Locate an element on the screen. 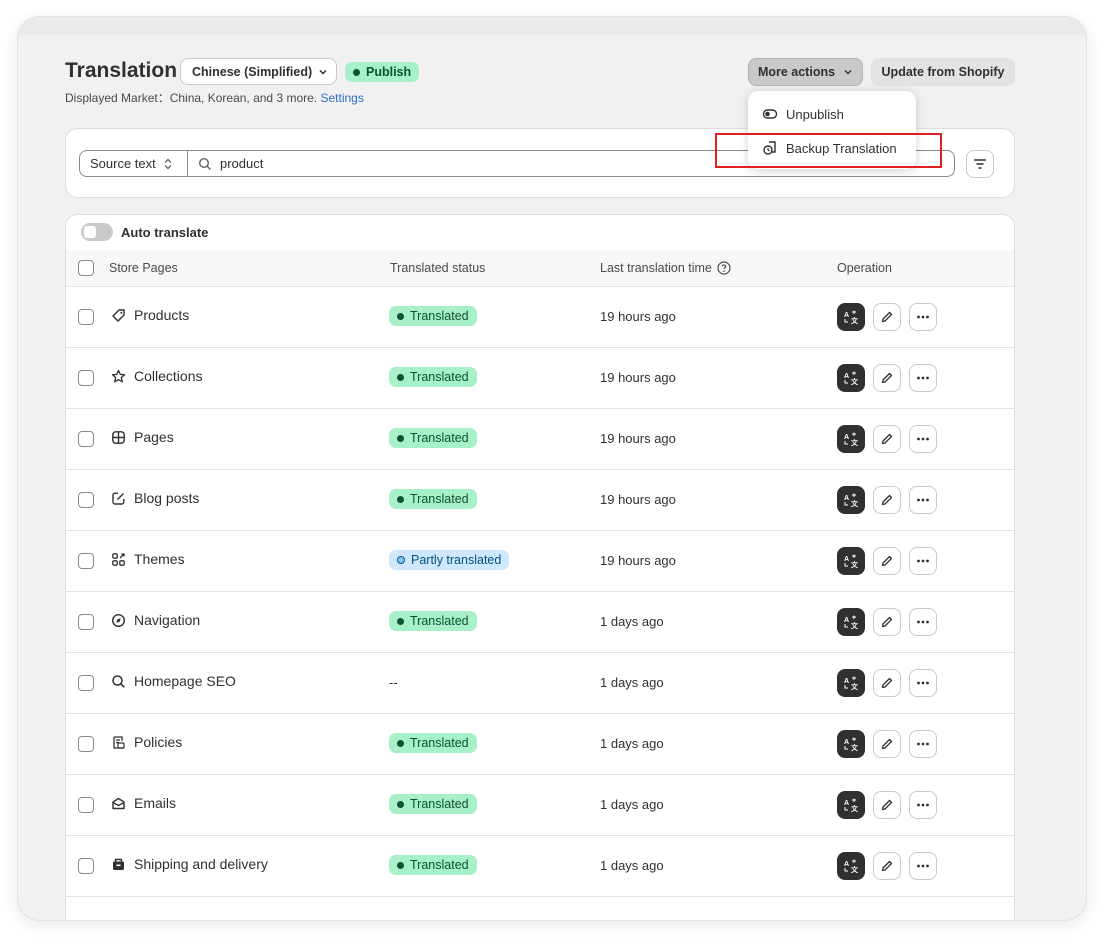  page-name-cell: Themes is located at coordinates (148, 559).